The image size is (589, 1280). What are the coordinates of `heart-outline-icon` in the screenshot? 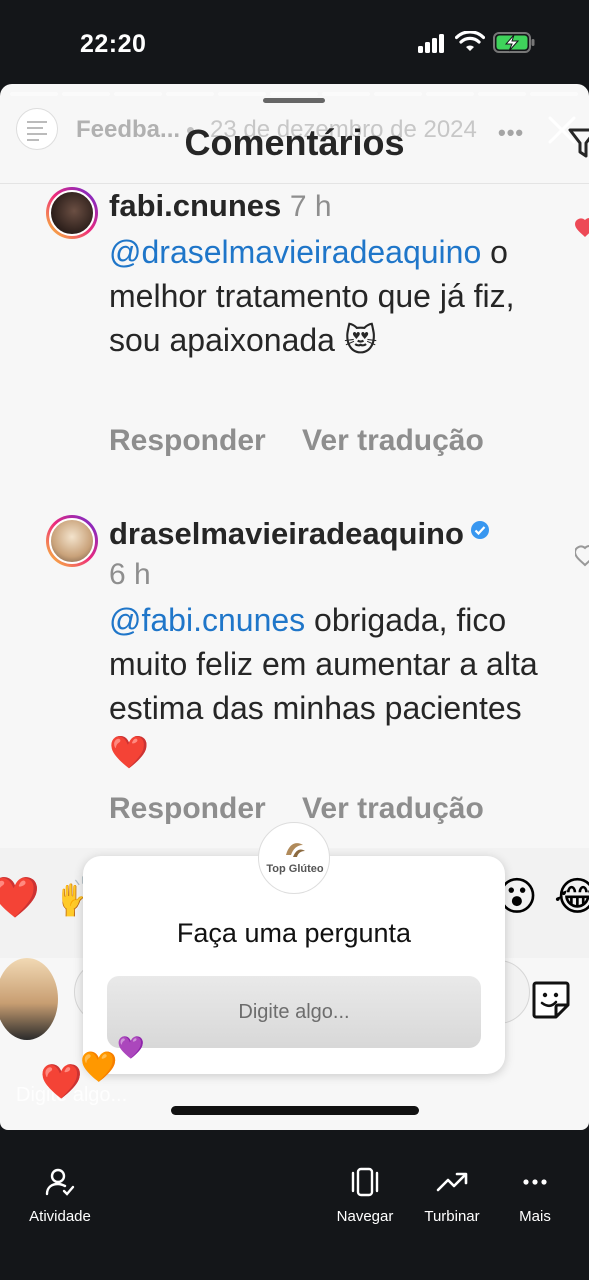 It's located at (582, 554).